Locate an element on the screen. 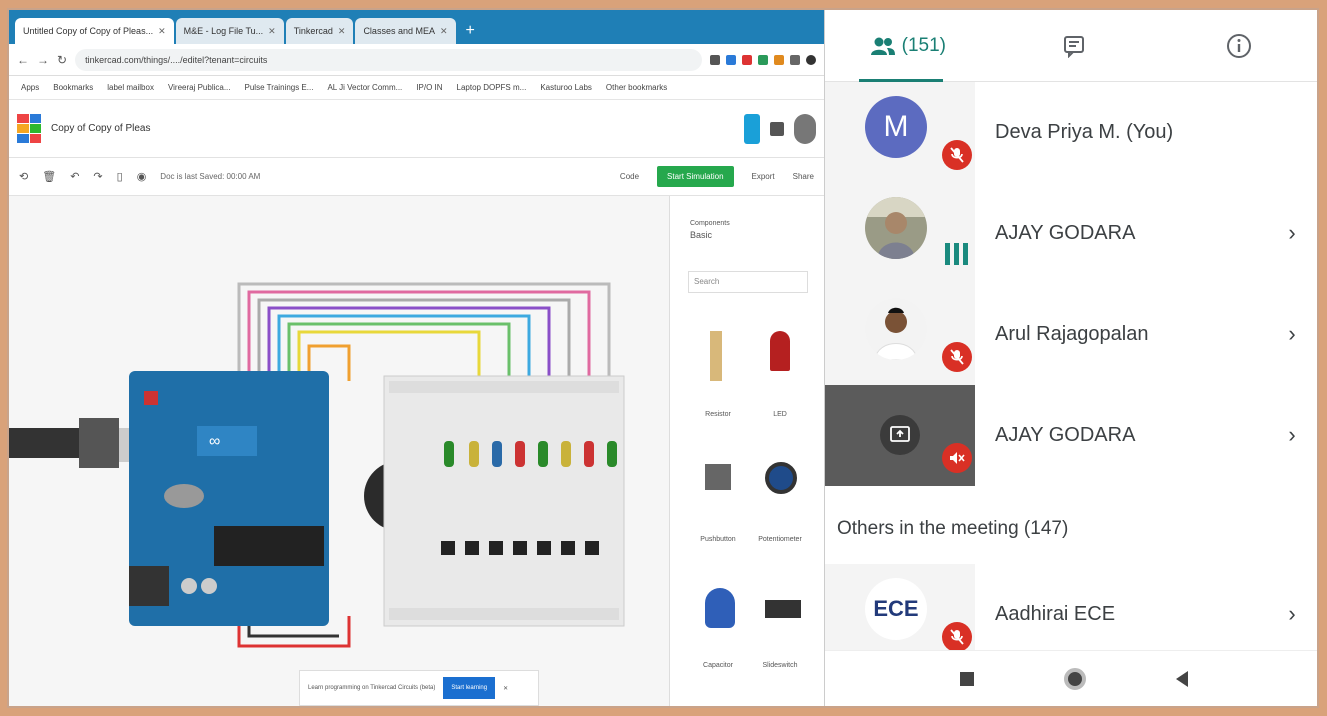 This screenshot has width=1327, height=716. component-label: Resistor is located at coordinates (718, 414).